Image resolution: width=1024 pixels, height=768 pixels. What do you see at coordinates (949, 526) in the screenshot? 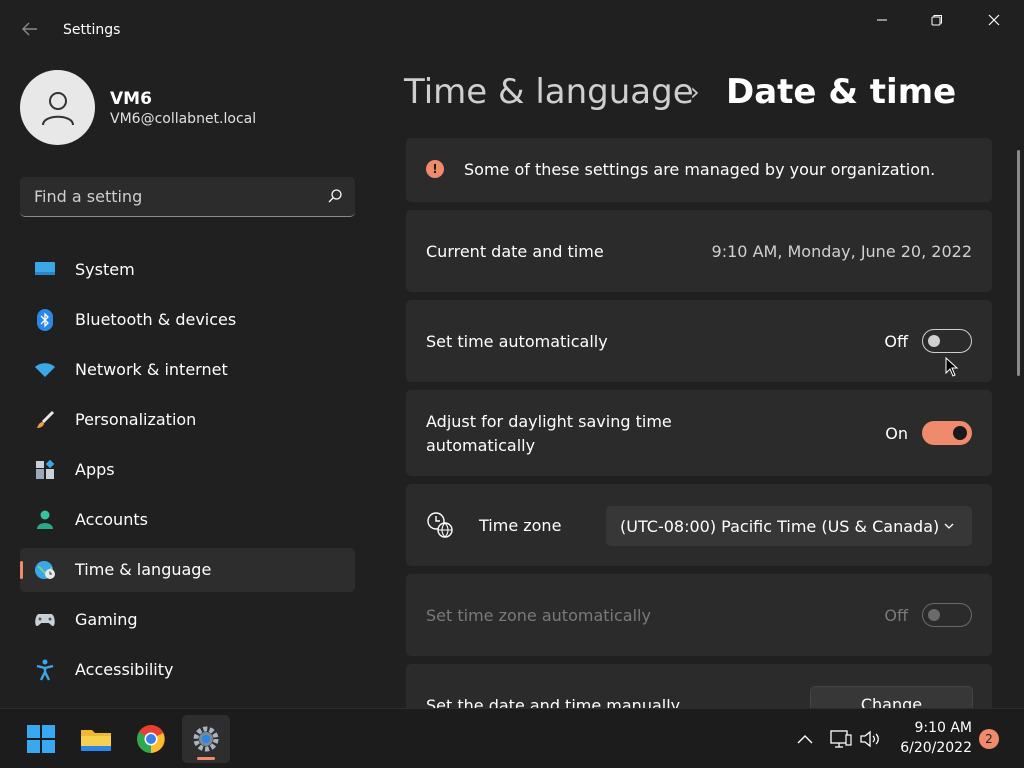
I see `chevron-down-icon` at bounding box center [949, 526].